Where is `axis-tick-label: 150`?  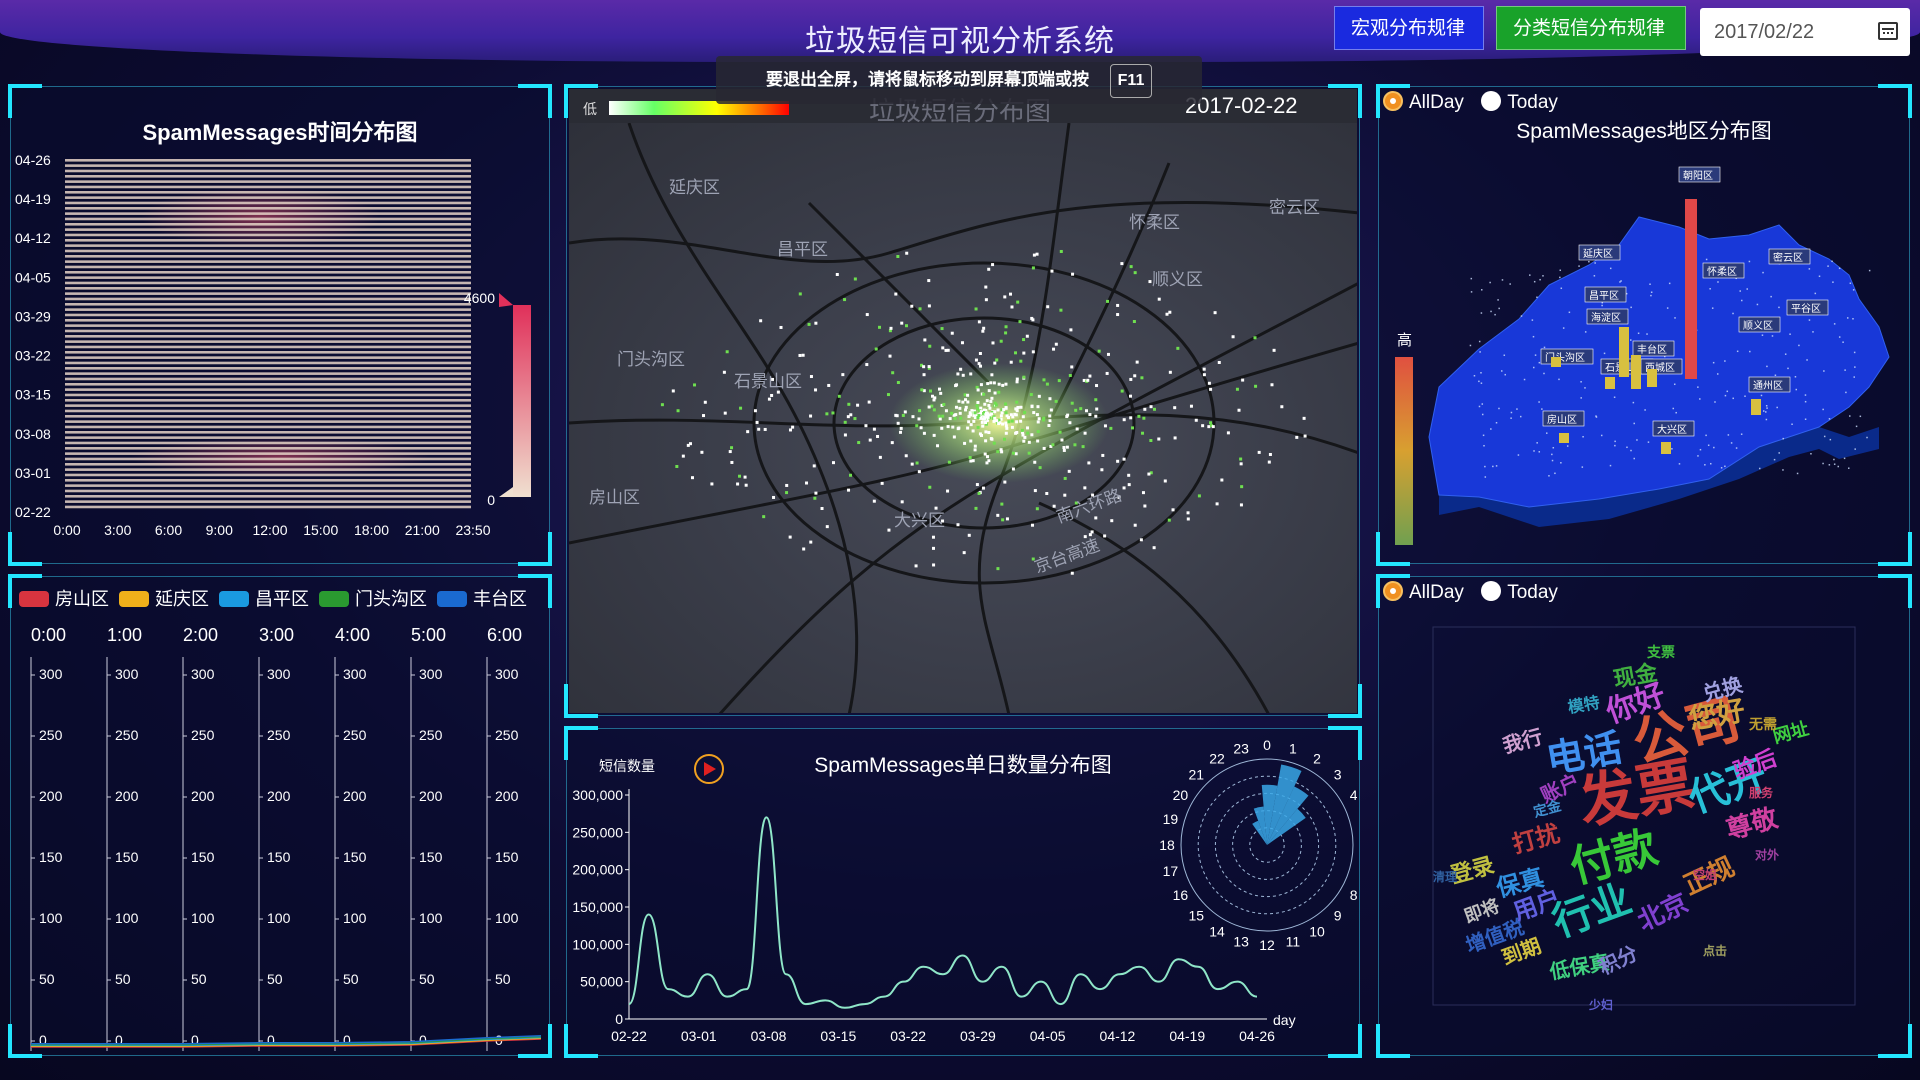 axis-tick-label: 150 is located at coordinates (507, 857).